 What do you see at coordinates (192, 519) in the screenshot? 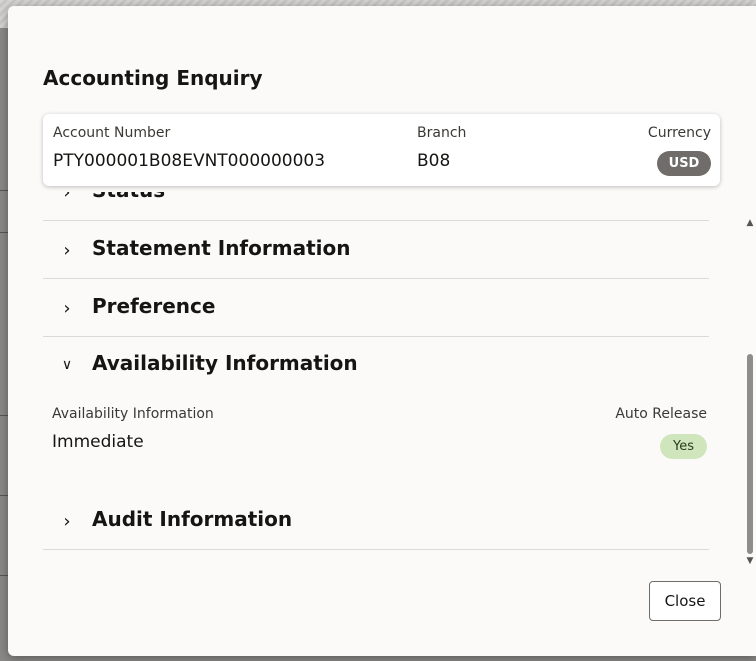
I see `section-title: Audit Information` at bounding box center [192, 519].